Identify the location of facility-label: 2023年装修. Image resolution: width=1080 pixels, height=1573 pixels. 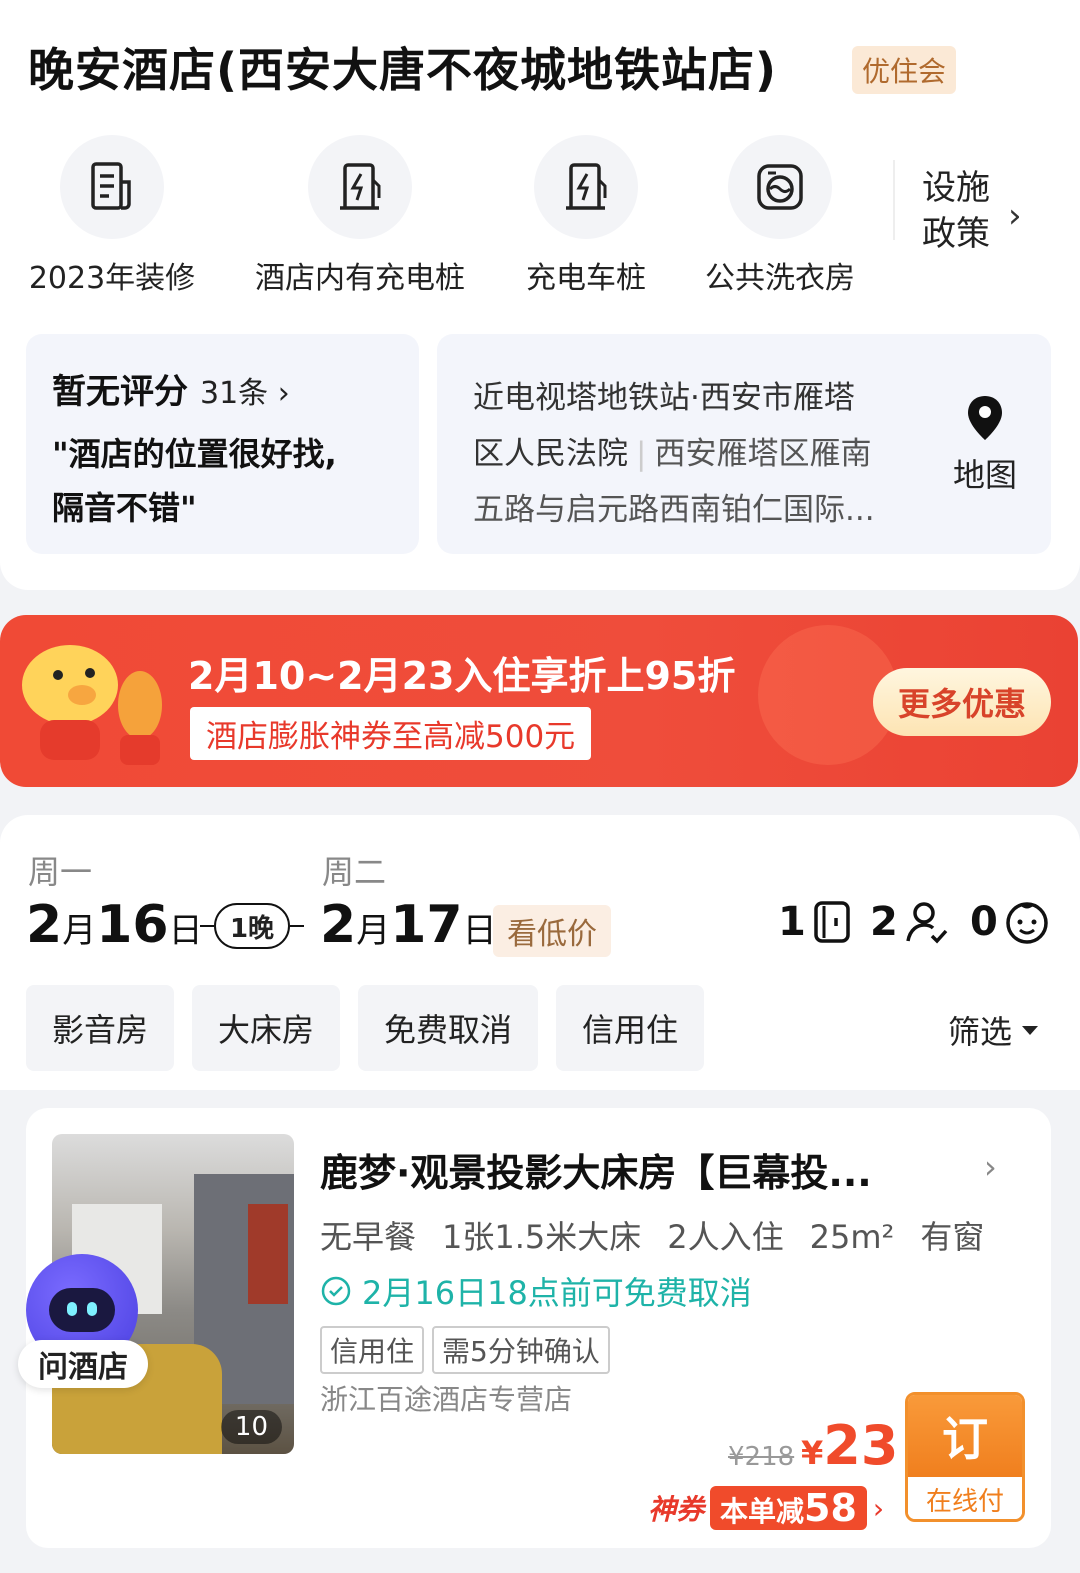
(112, 278).